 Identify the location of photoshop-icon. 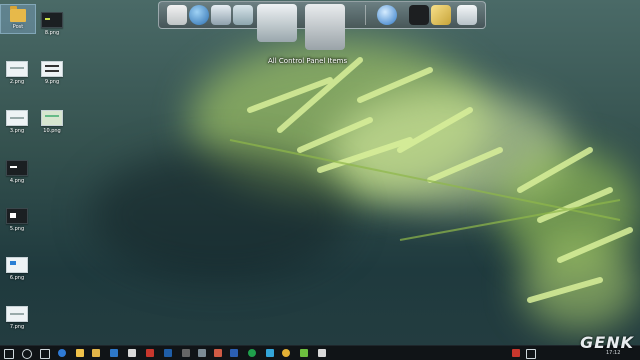
(168, 353).